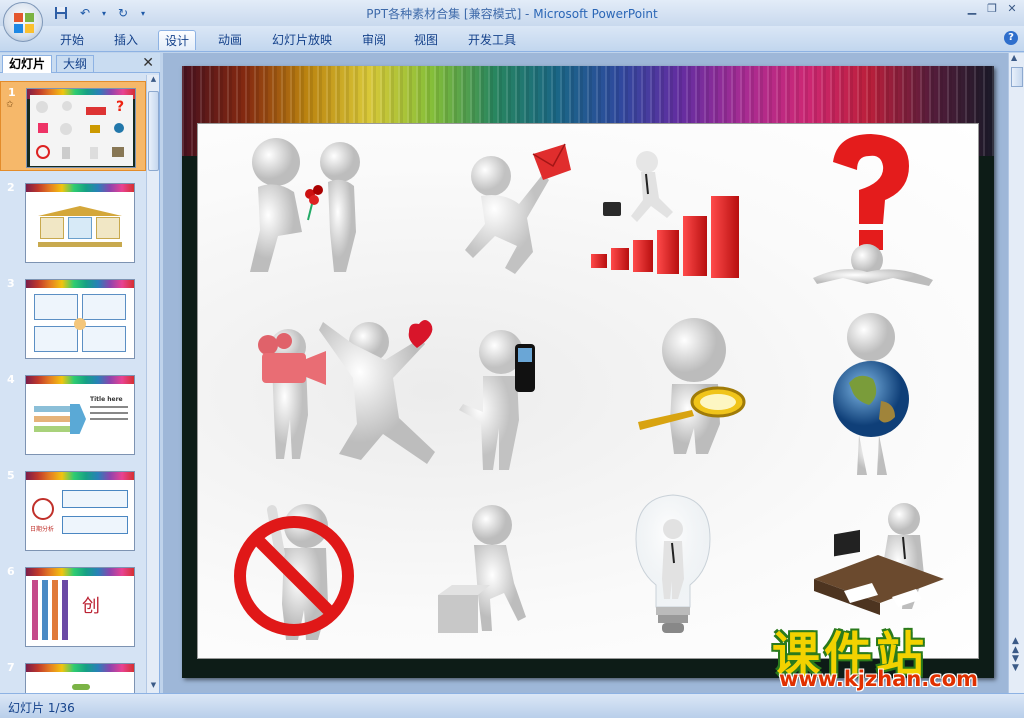 The width and height of the screenshot is (1024, 718). I want to click on figure-prohibited-icon, so click(295, 569).